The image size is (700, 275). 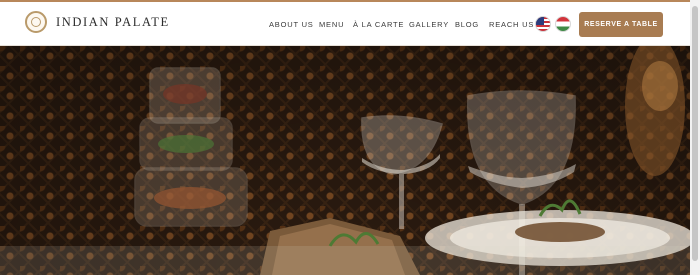 What do you see at coordinates (378, 24) in the screenshot?
I see `nav-link-a-la-carte: À LA CARTE` at bounding box center [378, 24].